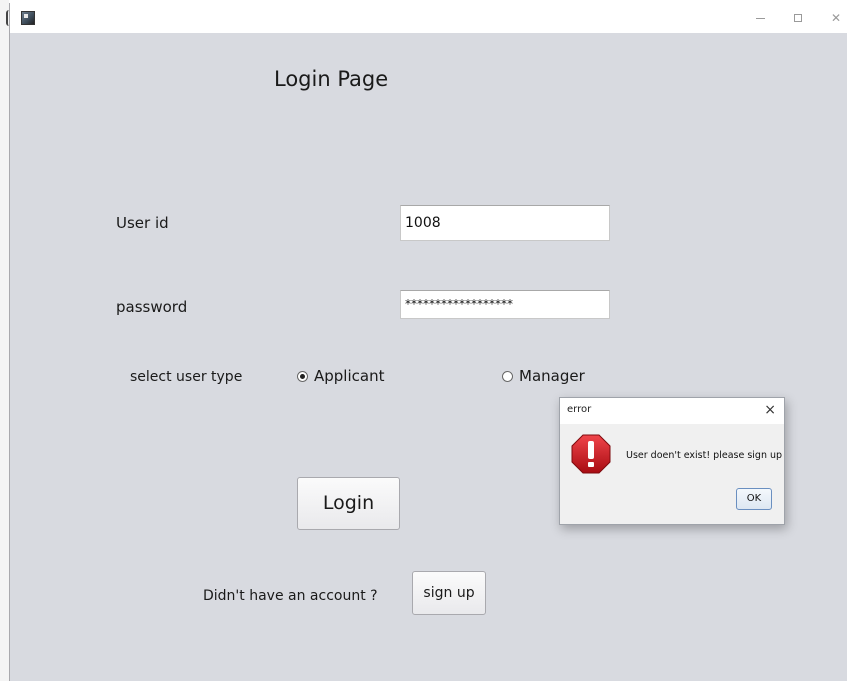 This screenshot has height=681, width=847. Describe the element at coordinates (507, 376) in the screenshot. I see `radio-unselected-icon` at that location.